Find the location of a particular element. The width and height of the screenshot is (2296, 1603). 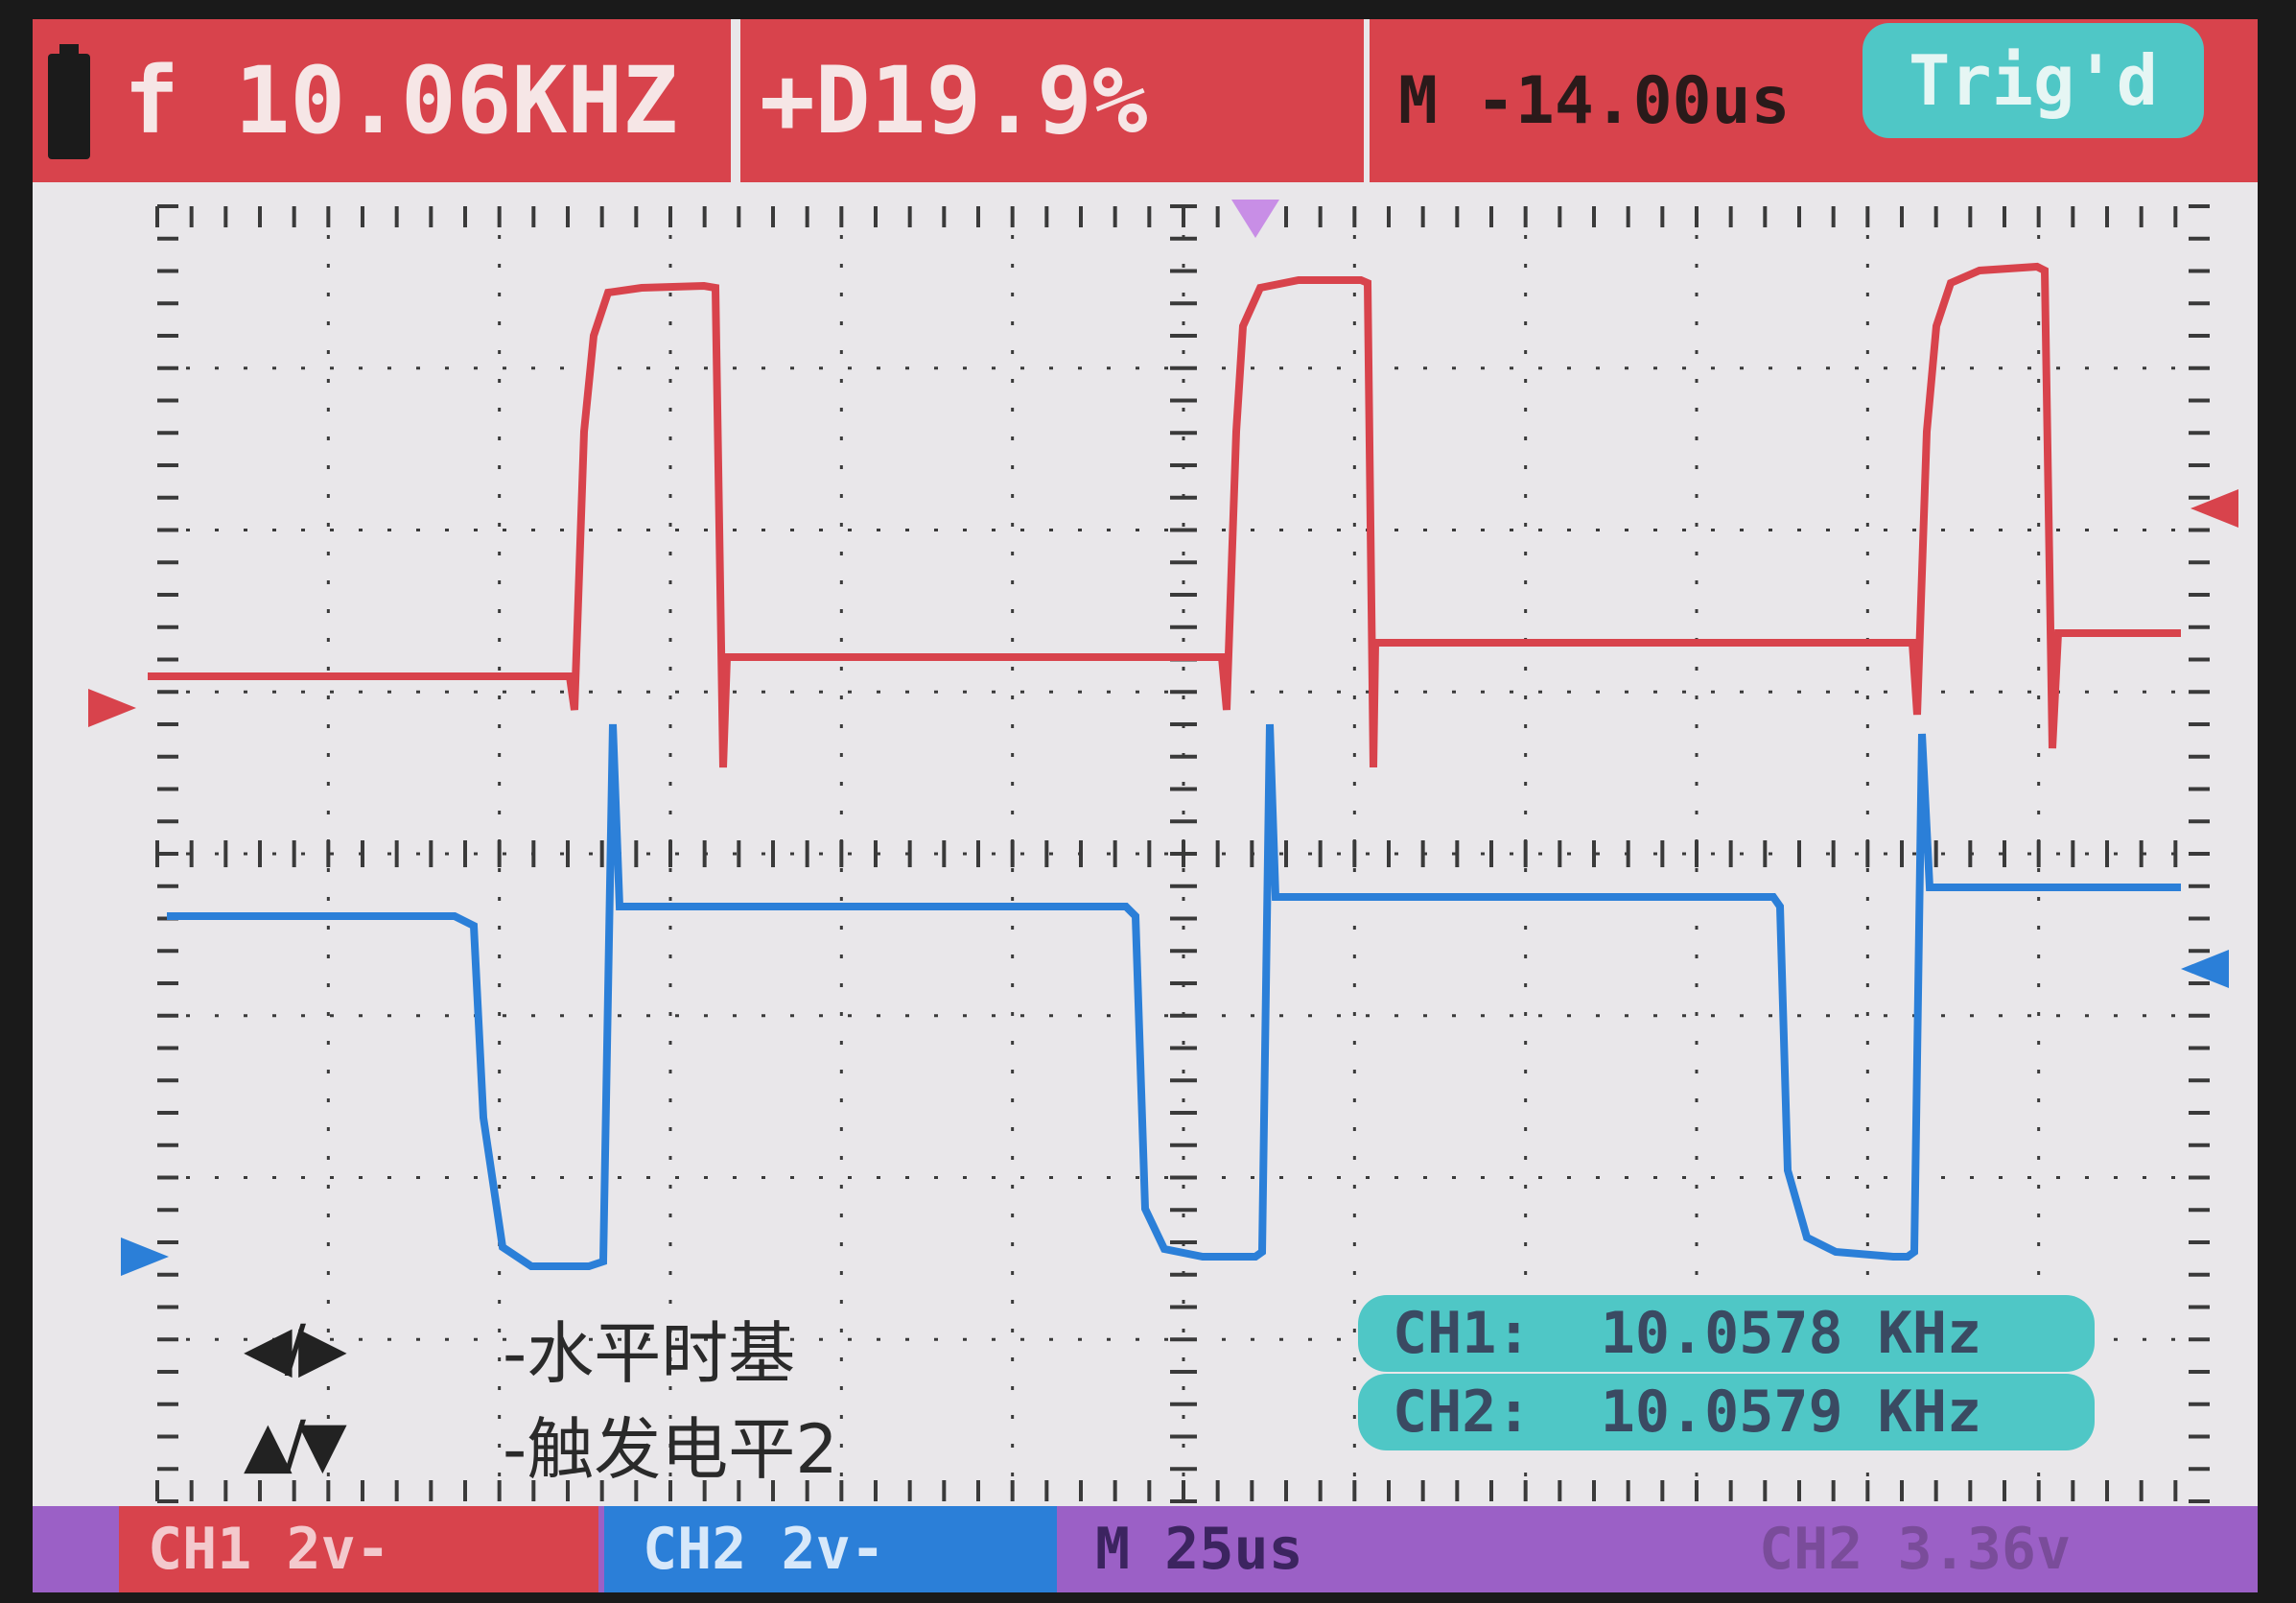

trigger-level-setting: CH2 3.36v is located at coordinates (1979, 1549).